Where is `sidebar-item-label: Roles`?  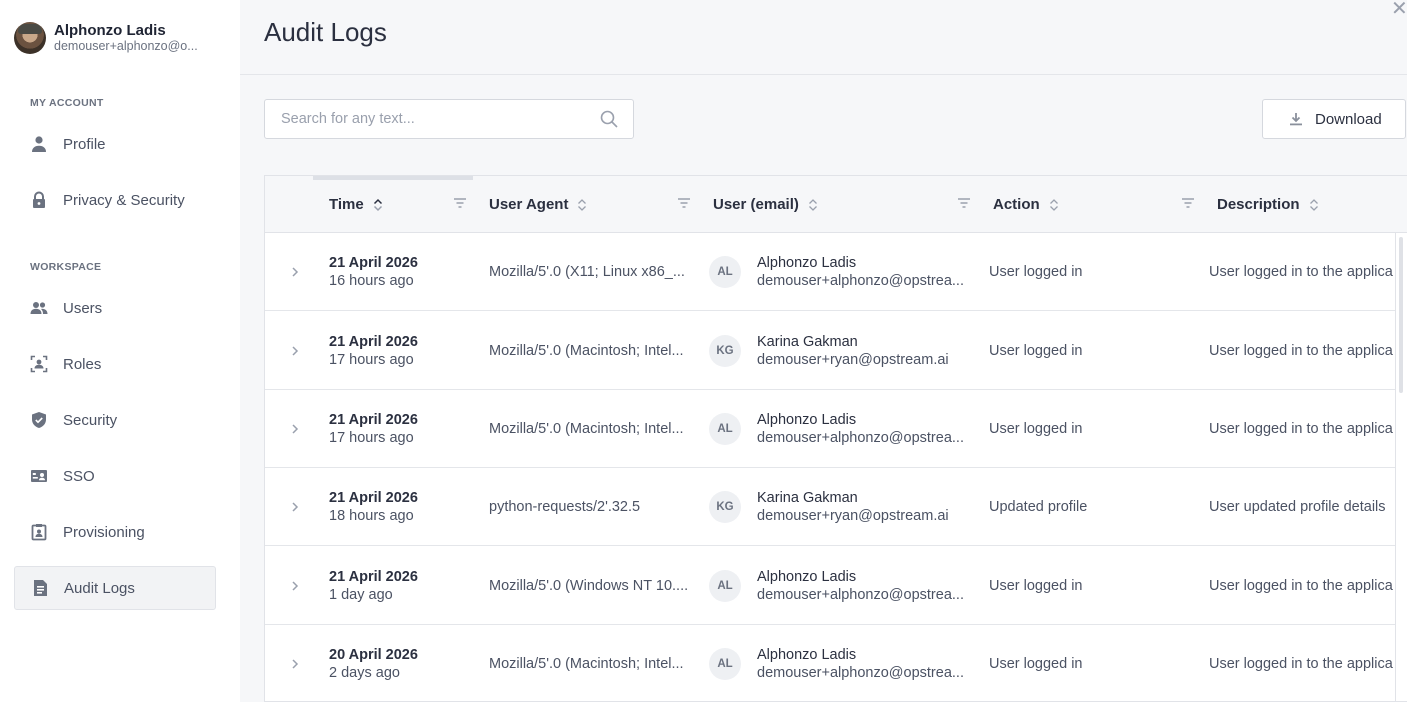
sidebar-item-label: Roles is located at coordinates (82, 364).